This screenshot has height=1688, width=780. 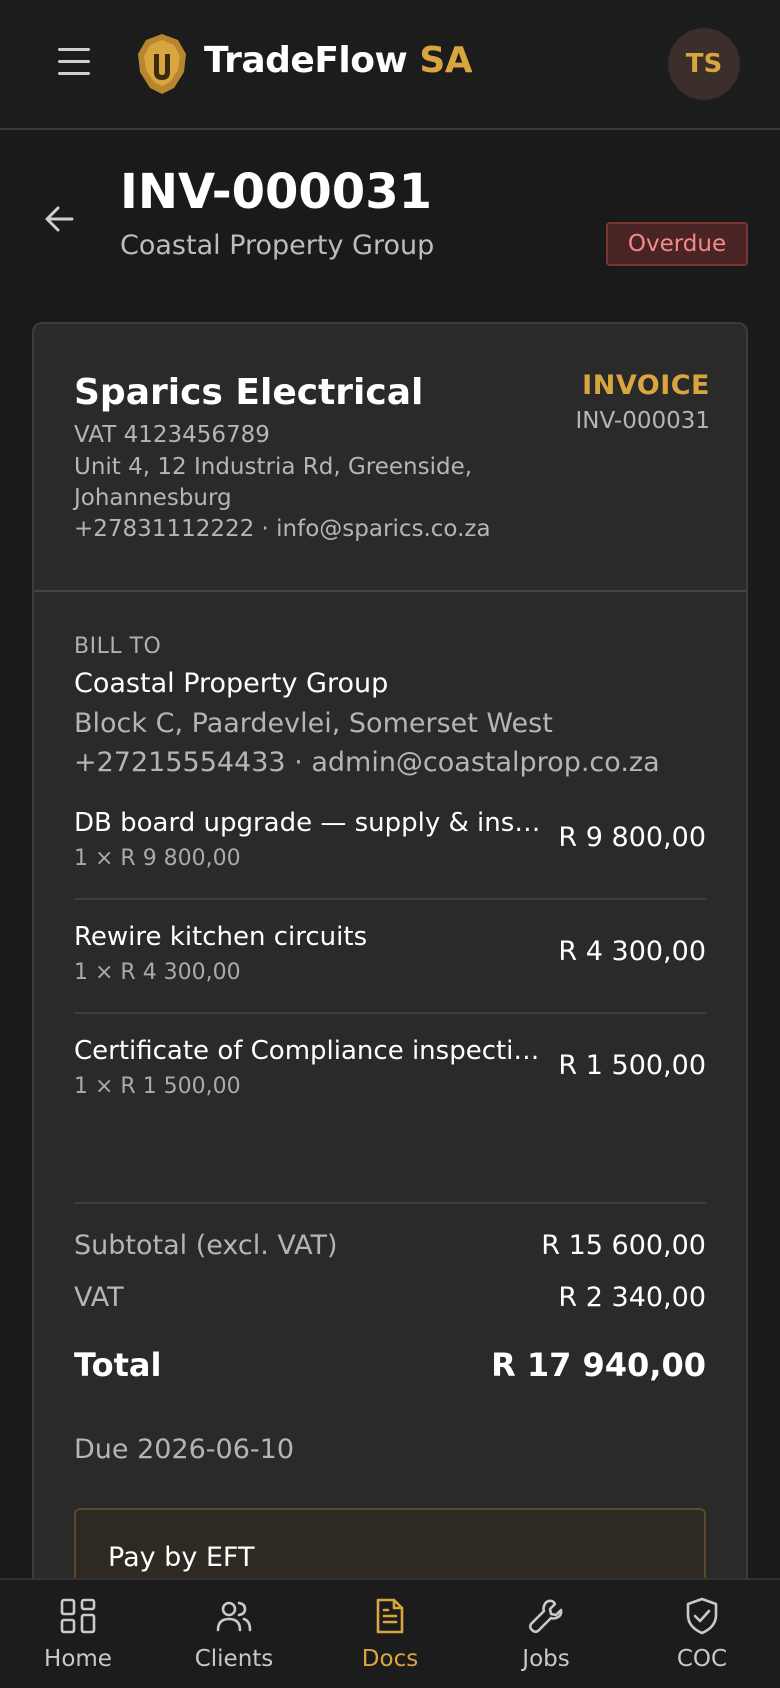 I want to click on eft-title: Pay by EFT, so click(x=181, y=1557).